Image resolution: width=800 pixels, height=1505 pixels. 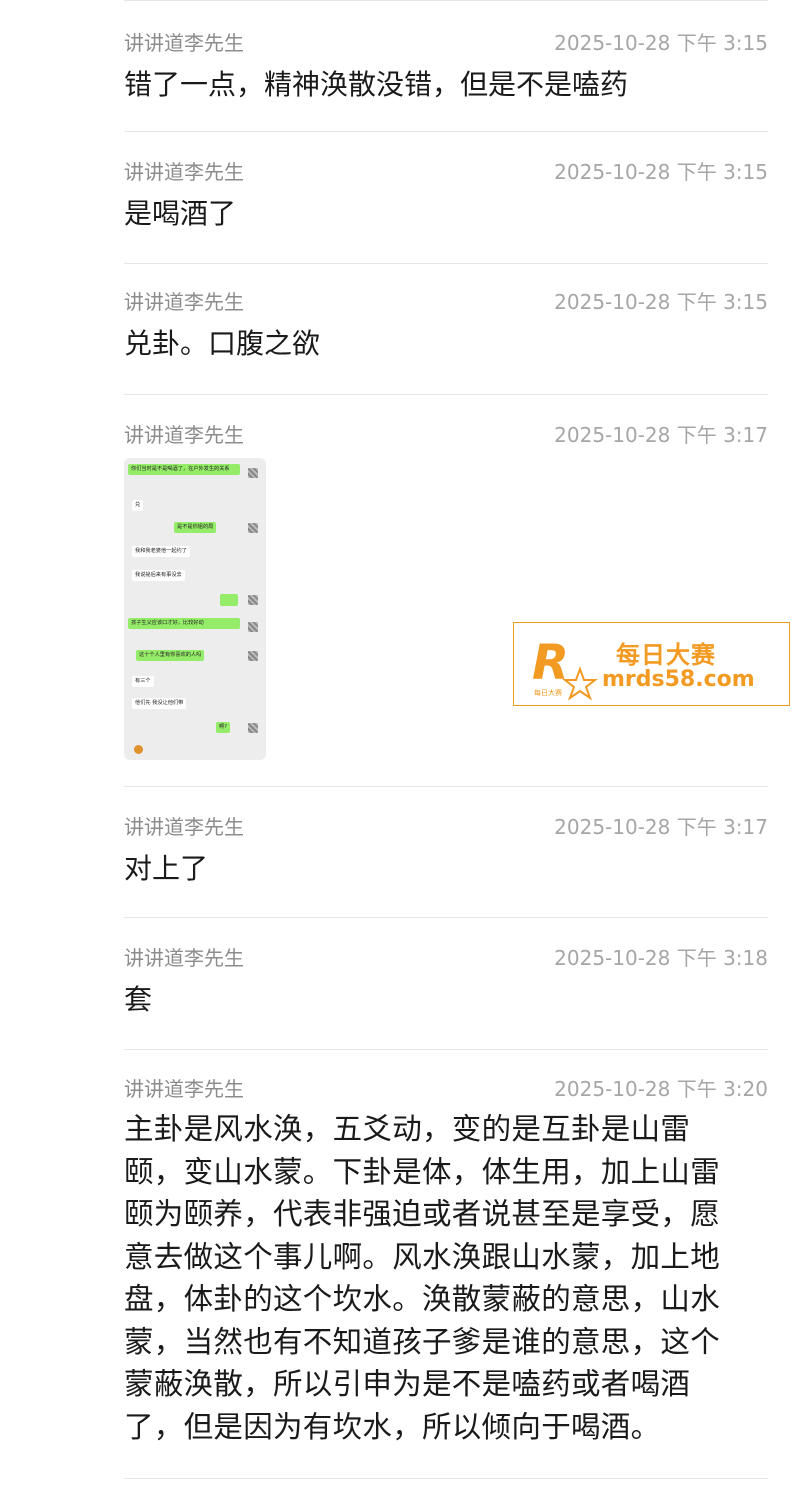 I want to click on chat-bubble: 我和我老婆他一起约了, so click(x=161, y=551).